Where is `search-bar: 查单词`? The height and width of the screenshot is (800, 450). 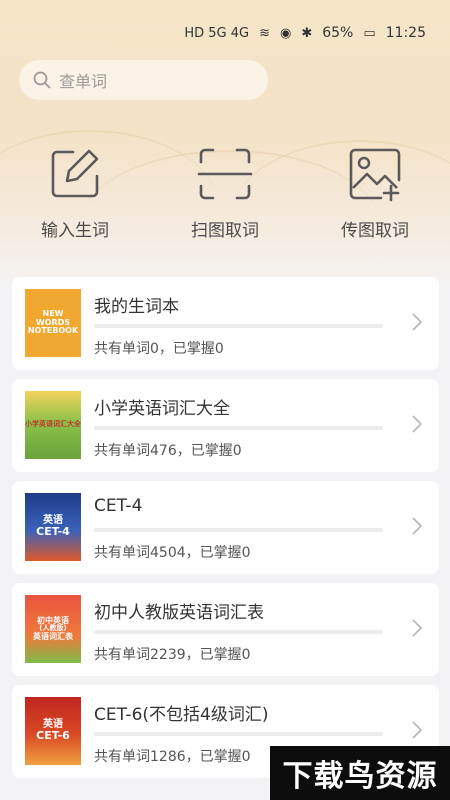 search-bar: 查单词 is located at coordinates (143, 80).